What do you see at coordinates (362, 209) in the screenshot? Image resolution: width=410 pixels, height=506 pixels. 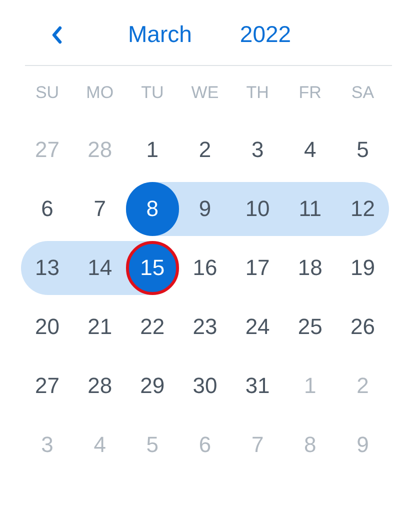 I see `day-button: 12` at bounding box center [362, 209].